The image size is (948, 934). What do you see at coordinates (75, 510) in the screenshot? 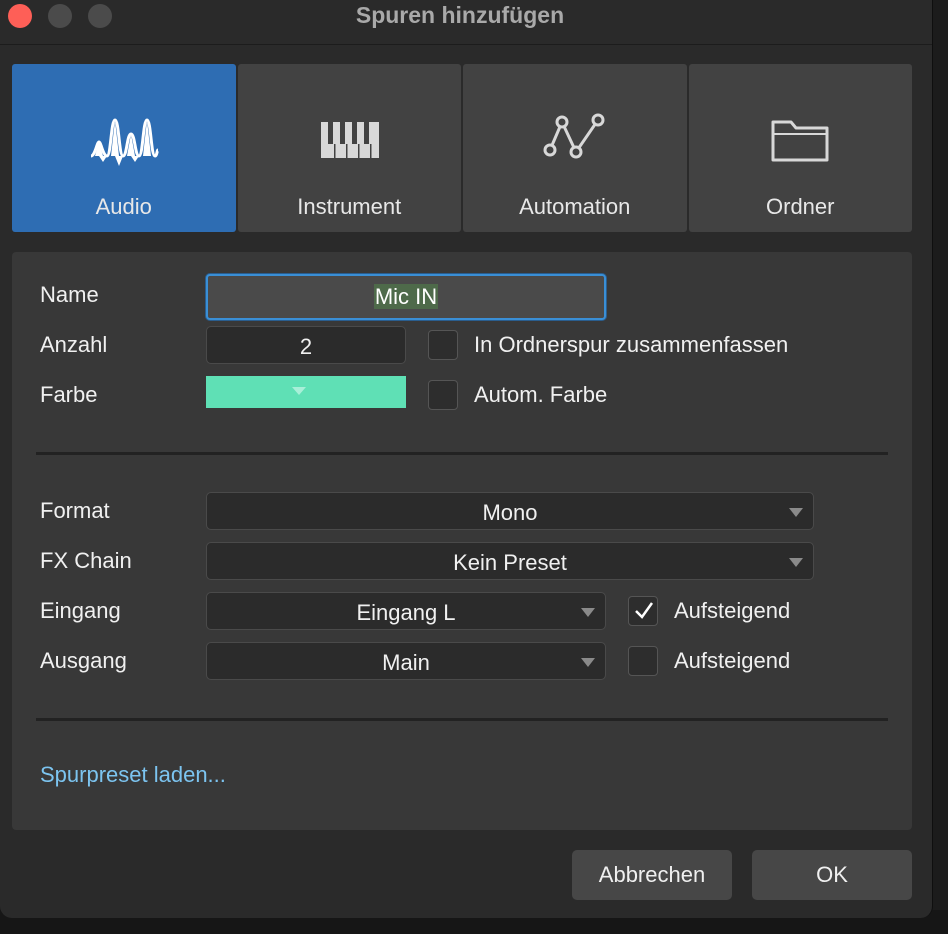
I see `format-label: Format` at bounding box center [75, 510].